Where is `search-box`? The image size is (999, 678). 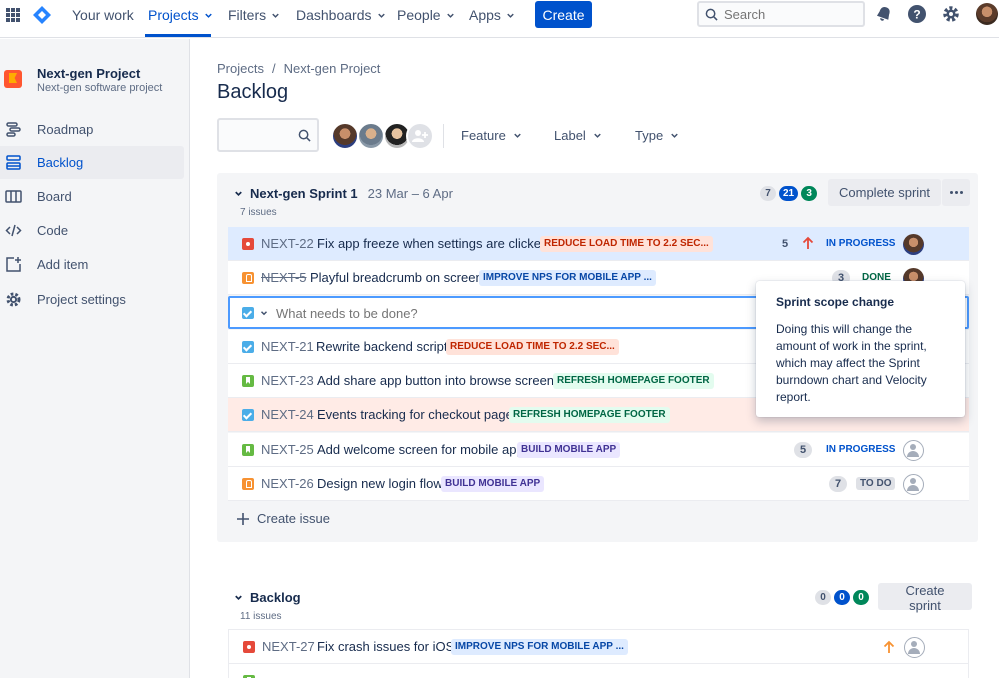 search-box is located at coordinates (781, 14).